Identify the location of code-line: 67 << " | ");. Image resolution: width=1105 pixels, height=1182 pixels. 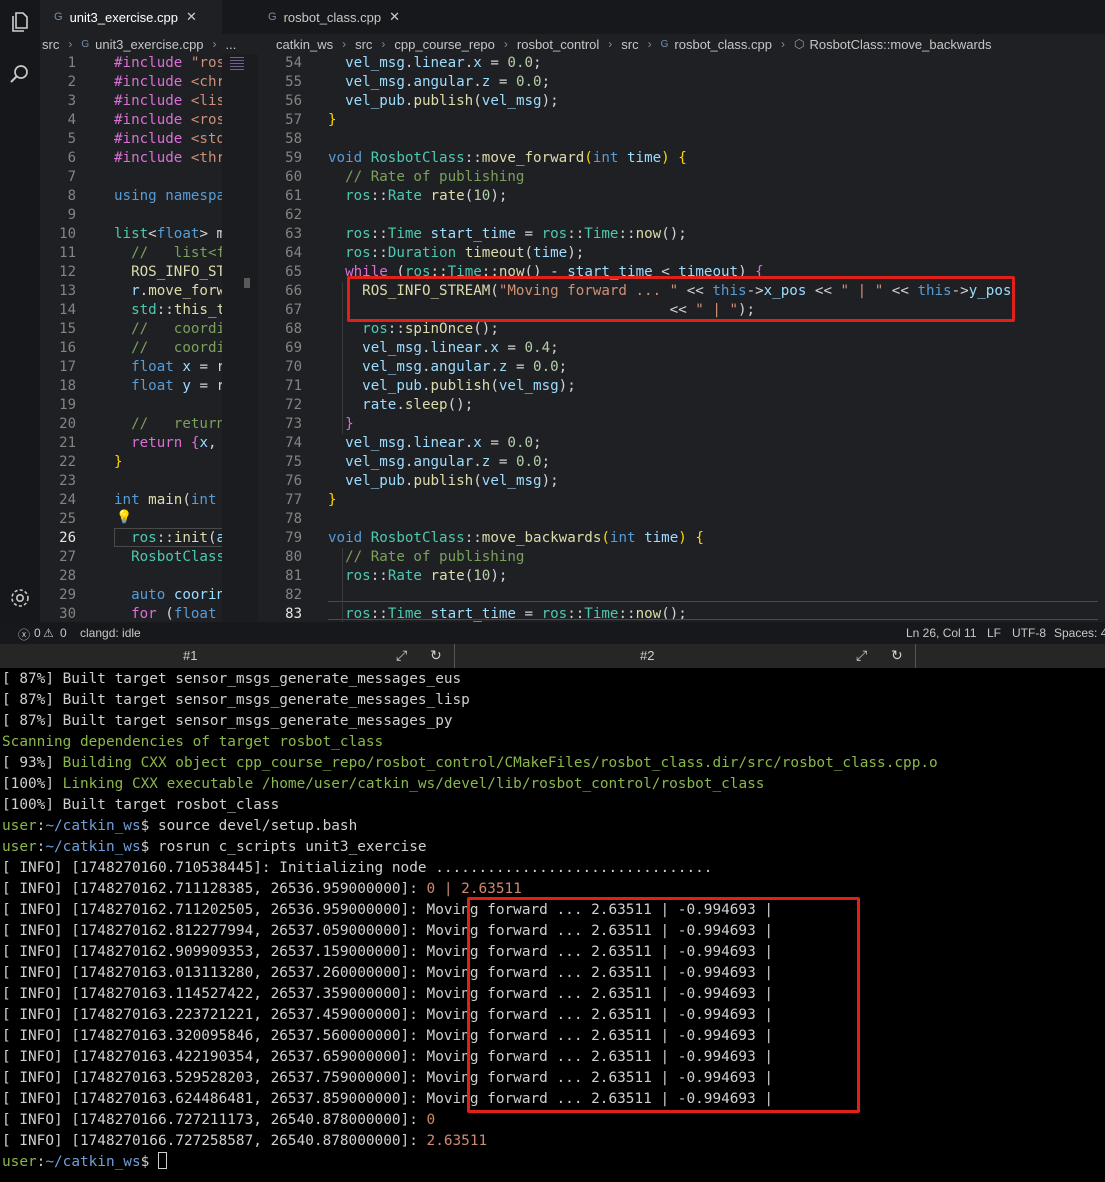
(681, 310).